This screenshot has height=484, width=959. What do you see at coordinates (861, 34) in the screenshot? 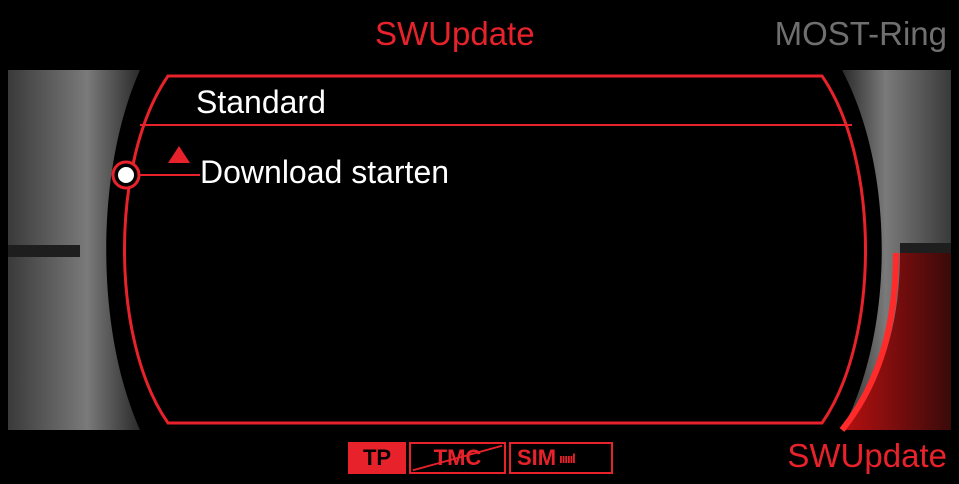
I see `header-right-label: MOST-Ring` at bounding box center [861, 34].